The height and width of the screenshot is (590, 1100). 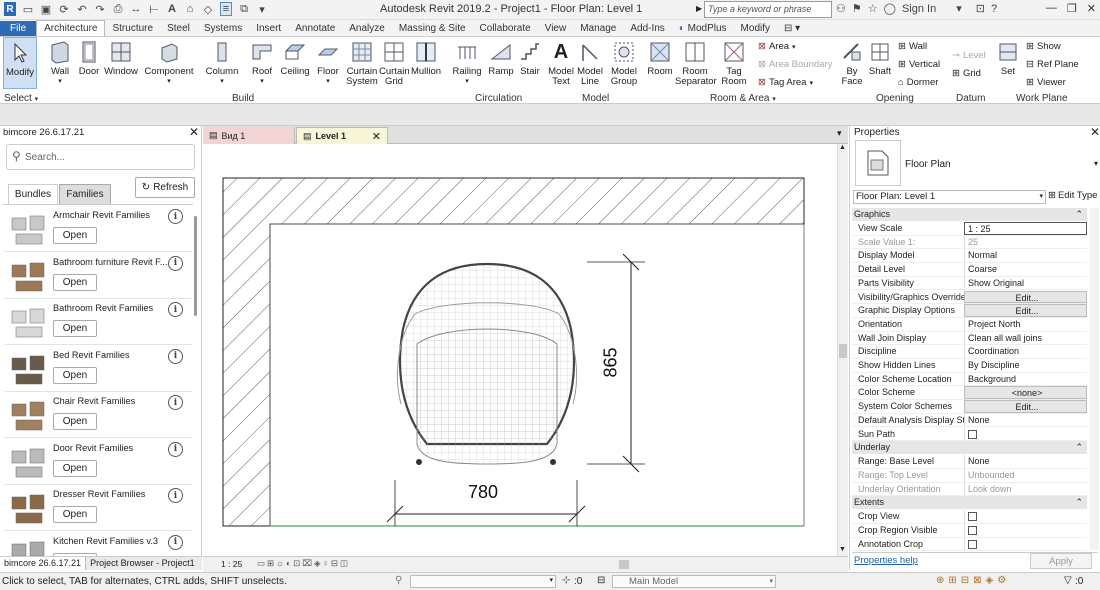 I want to click on binoculars-icon: ⚇, so click(x=841, y=8).